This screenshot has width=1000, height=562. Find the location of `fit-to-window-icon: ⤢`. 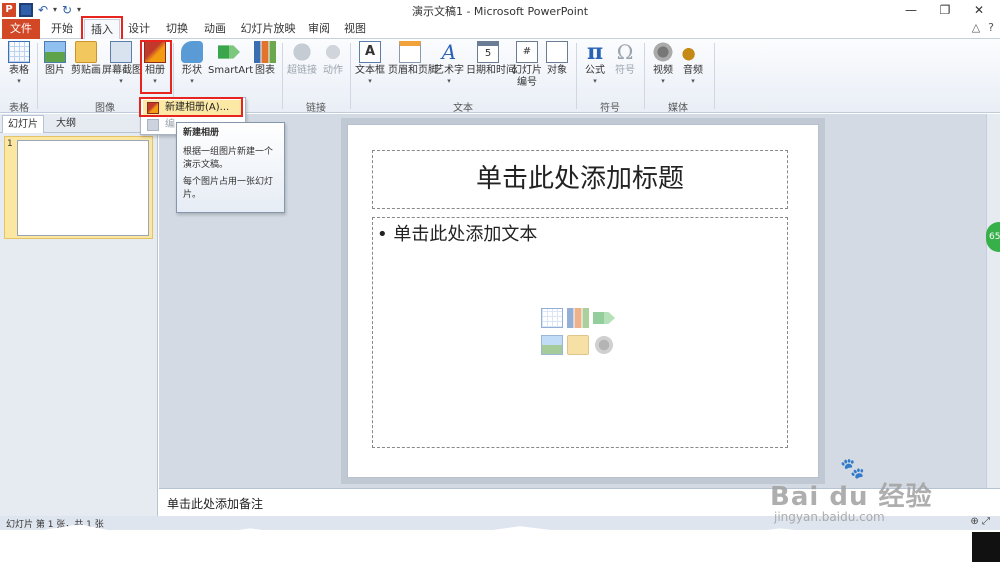

fit-to-window-icon: ⤢ is located at coordinates (986, 521).